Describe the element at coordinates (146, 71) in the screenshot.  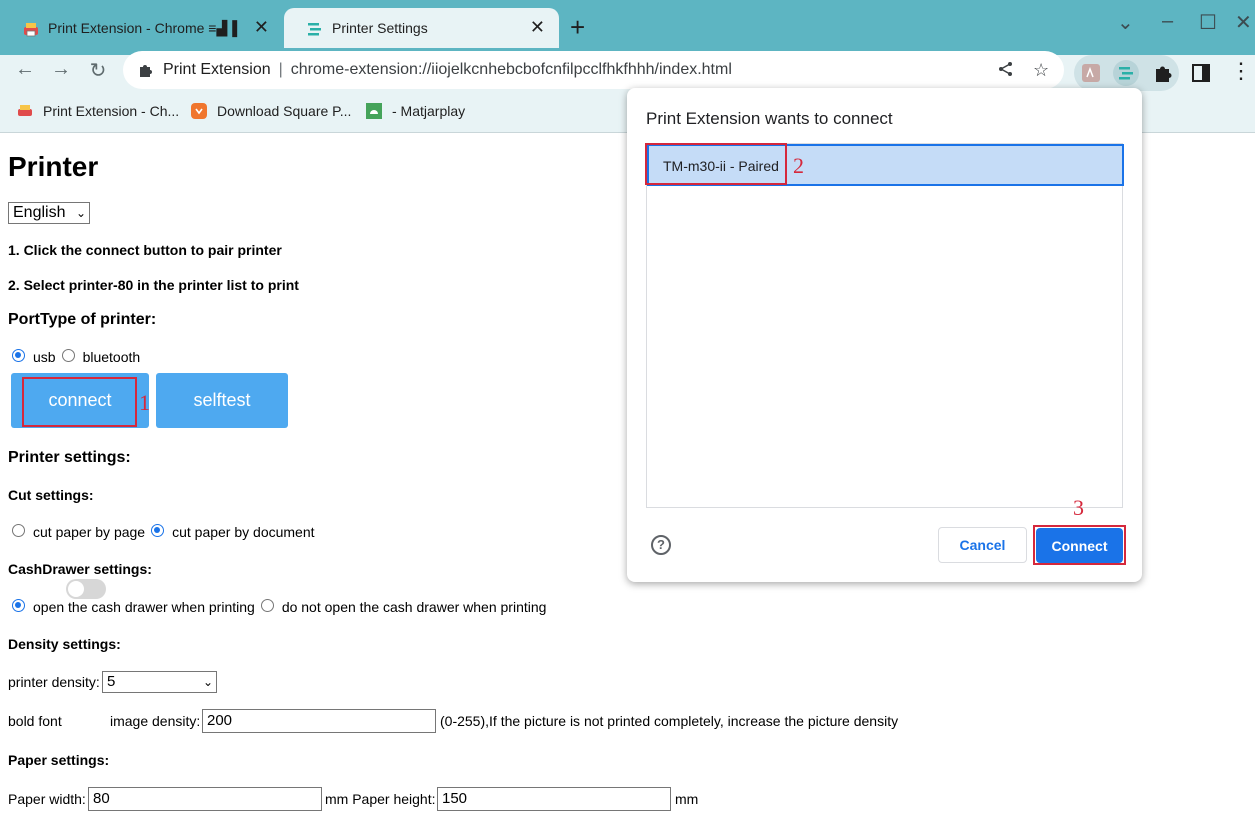
I see `puzzle-icon` at that location.